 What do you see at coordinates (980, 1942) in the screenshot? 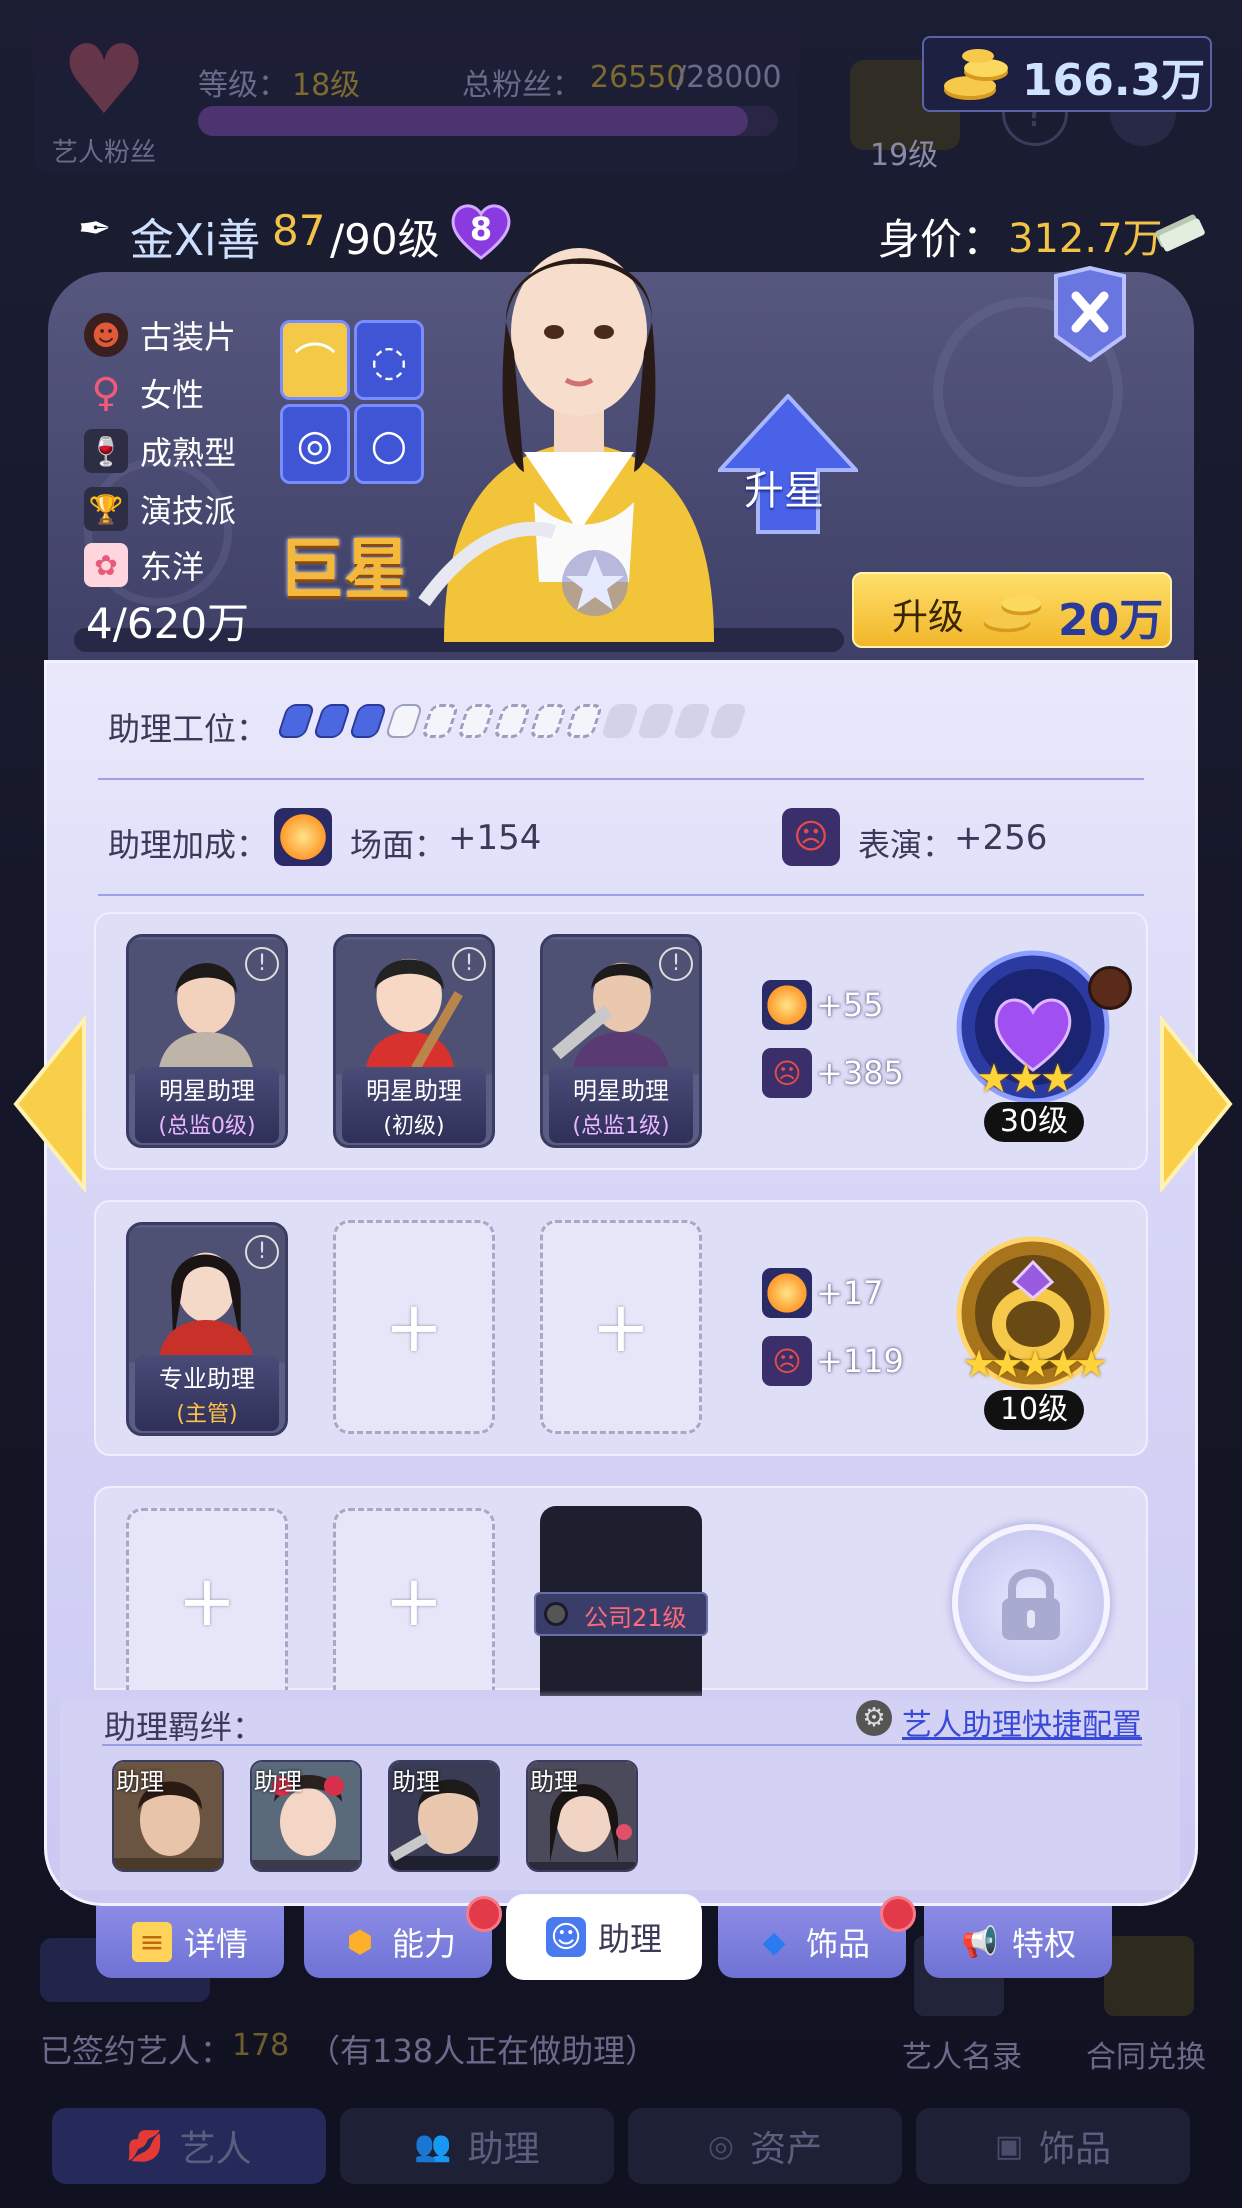
I see `megaphone-icon: 📢` at bounding box center [980, 1942].